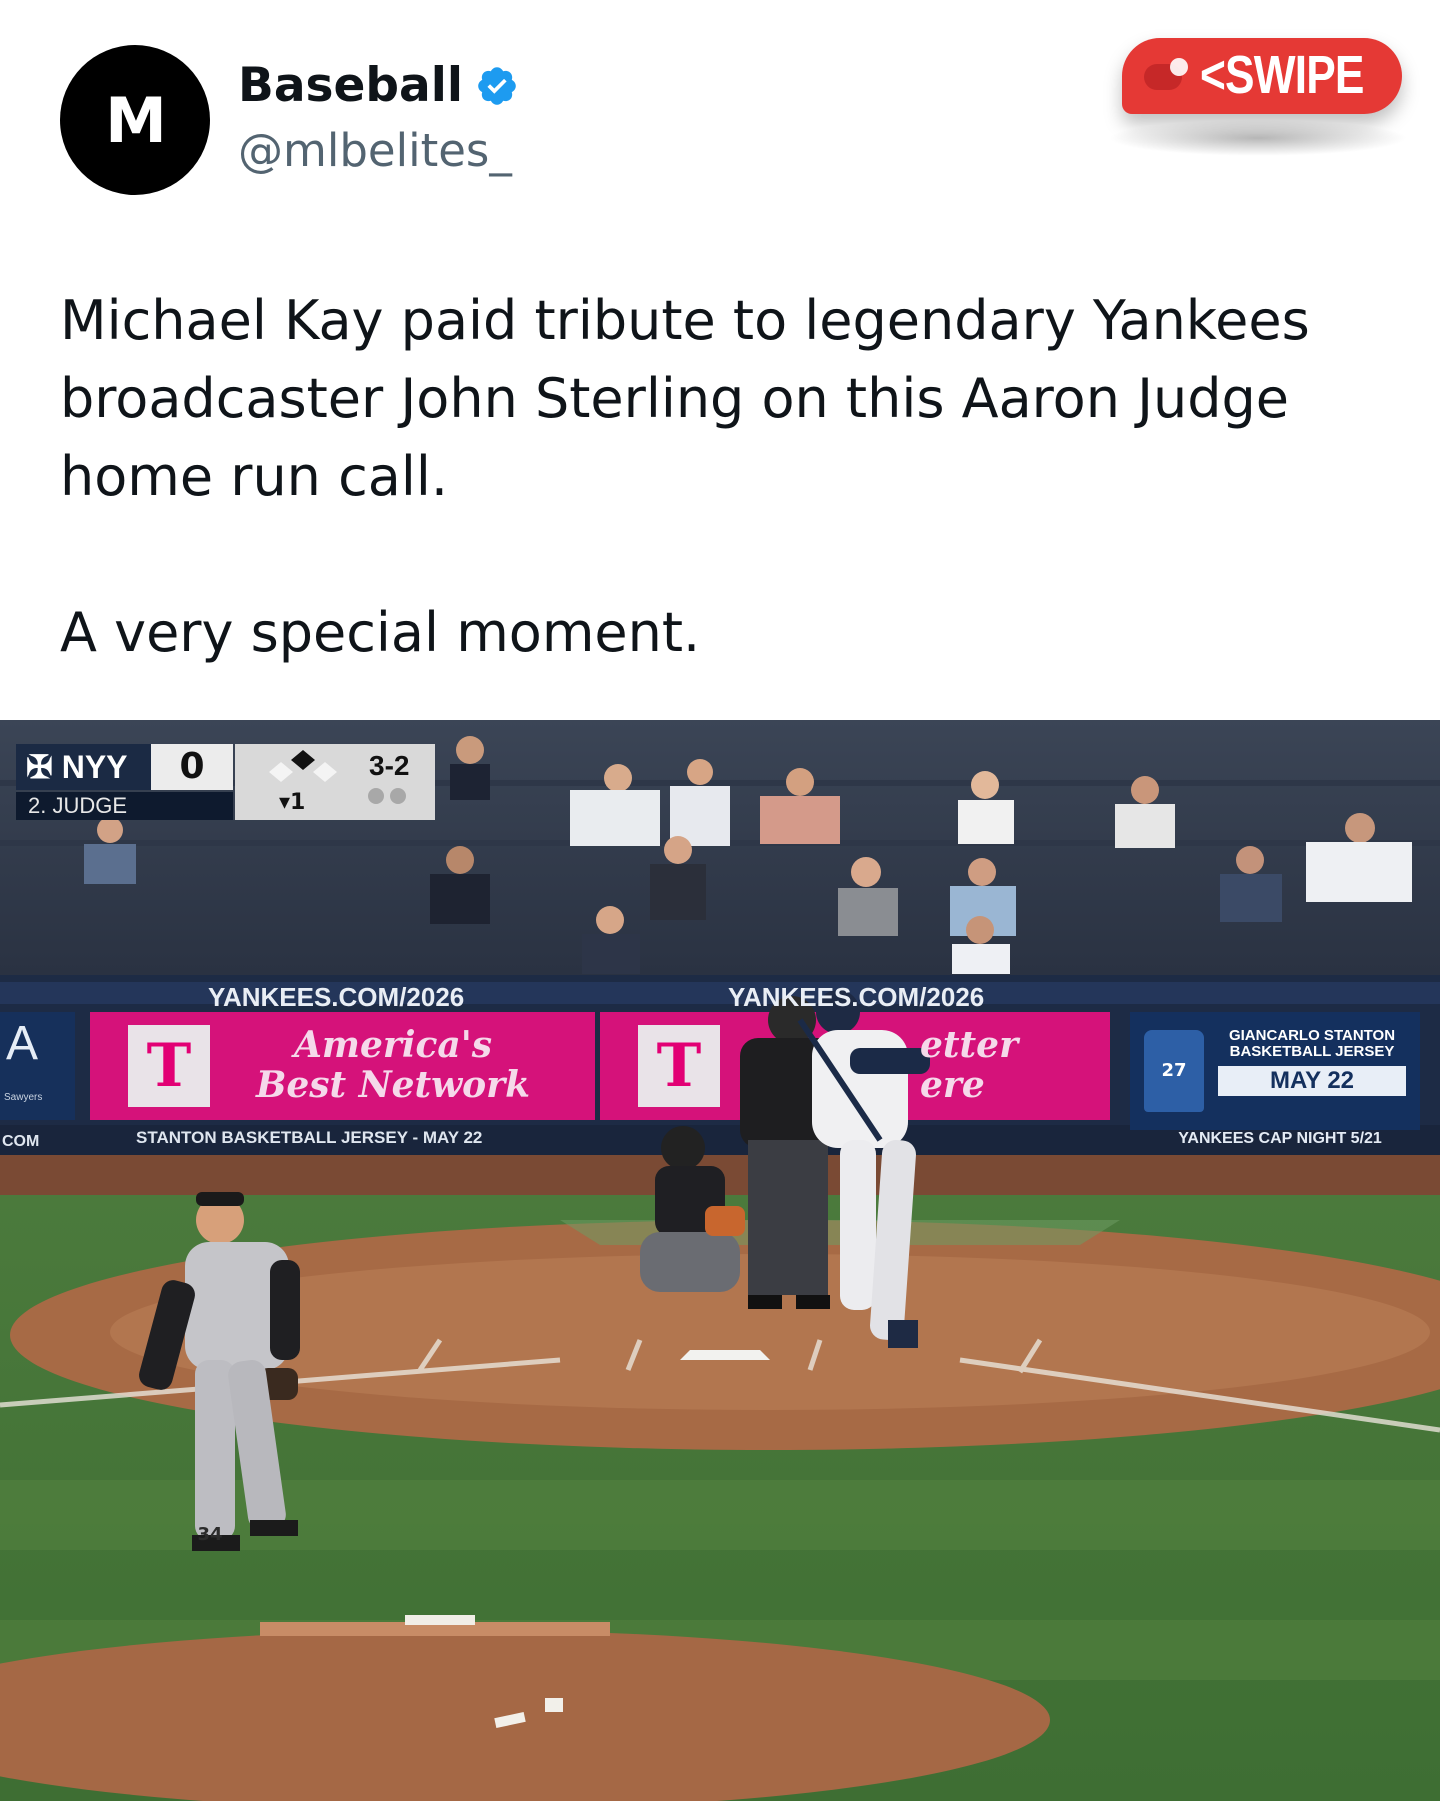  I want to click on pitchers-rubber, so click(440, 1620).